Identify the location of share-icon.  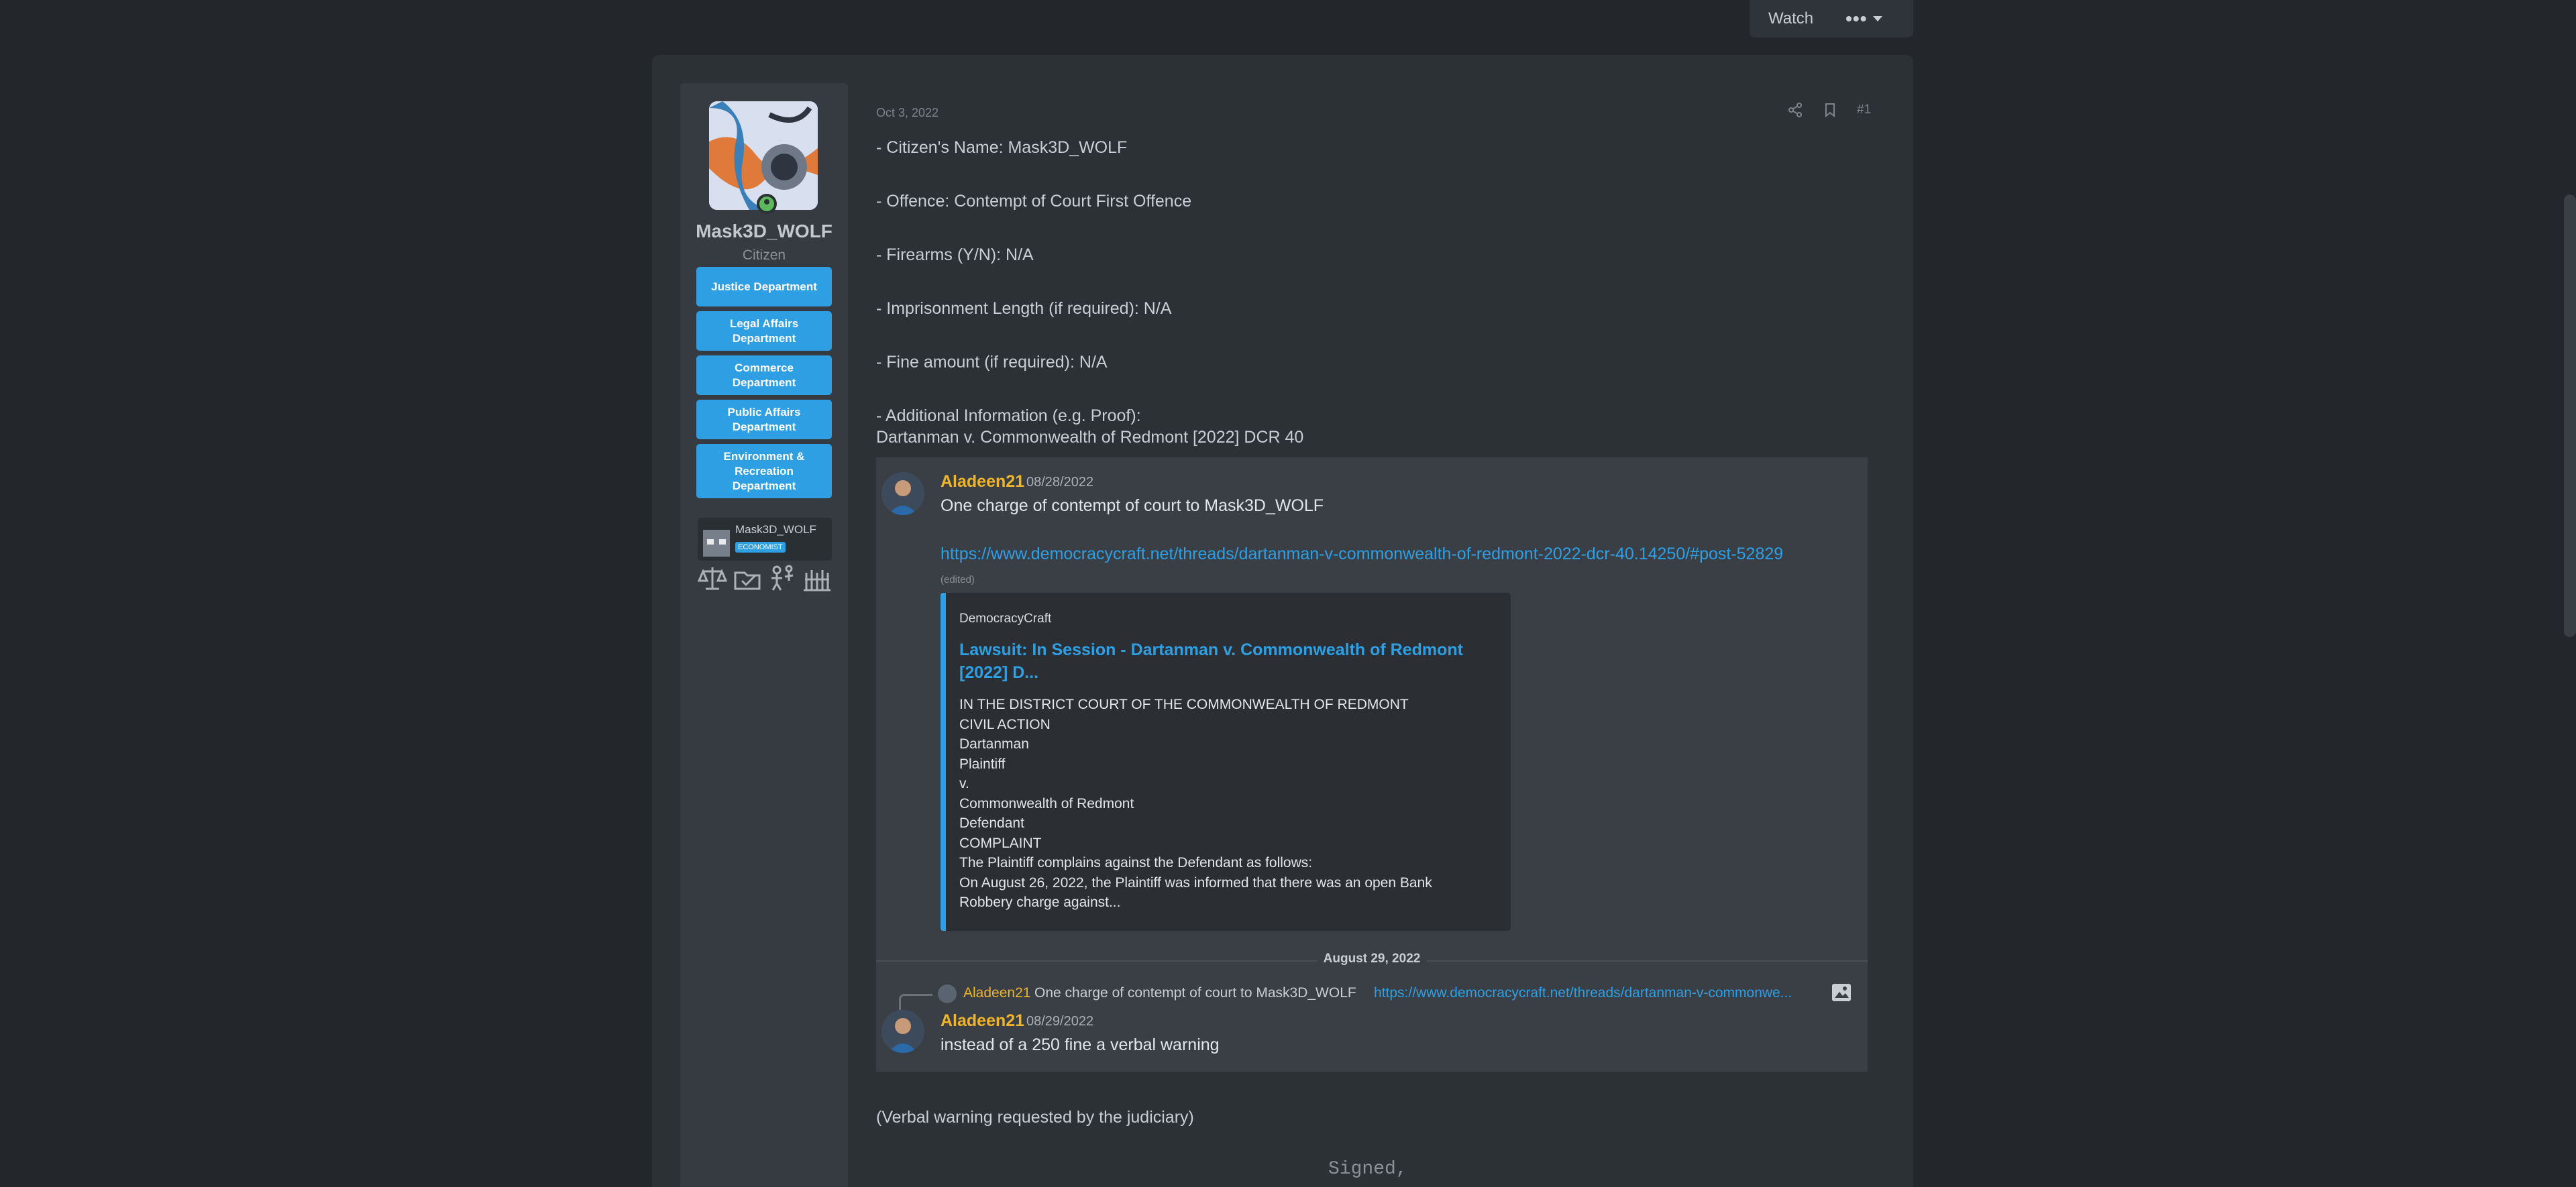
(1795, 110).